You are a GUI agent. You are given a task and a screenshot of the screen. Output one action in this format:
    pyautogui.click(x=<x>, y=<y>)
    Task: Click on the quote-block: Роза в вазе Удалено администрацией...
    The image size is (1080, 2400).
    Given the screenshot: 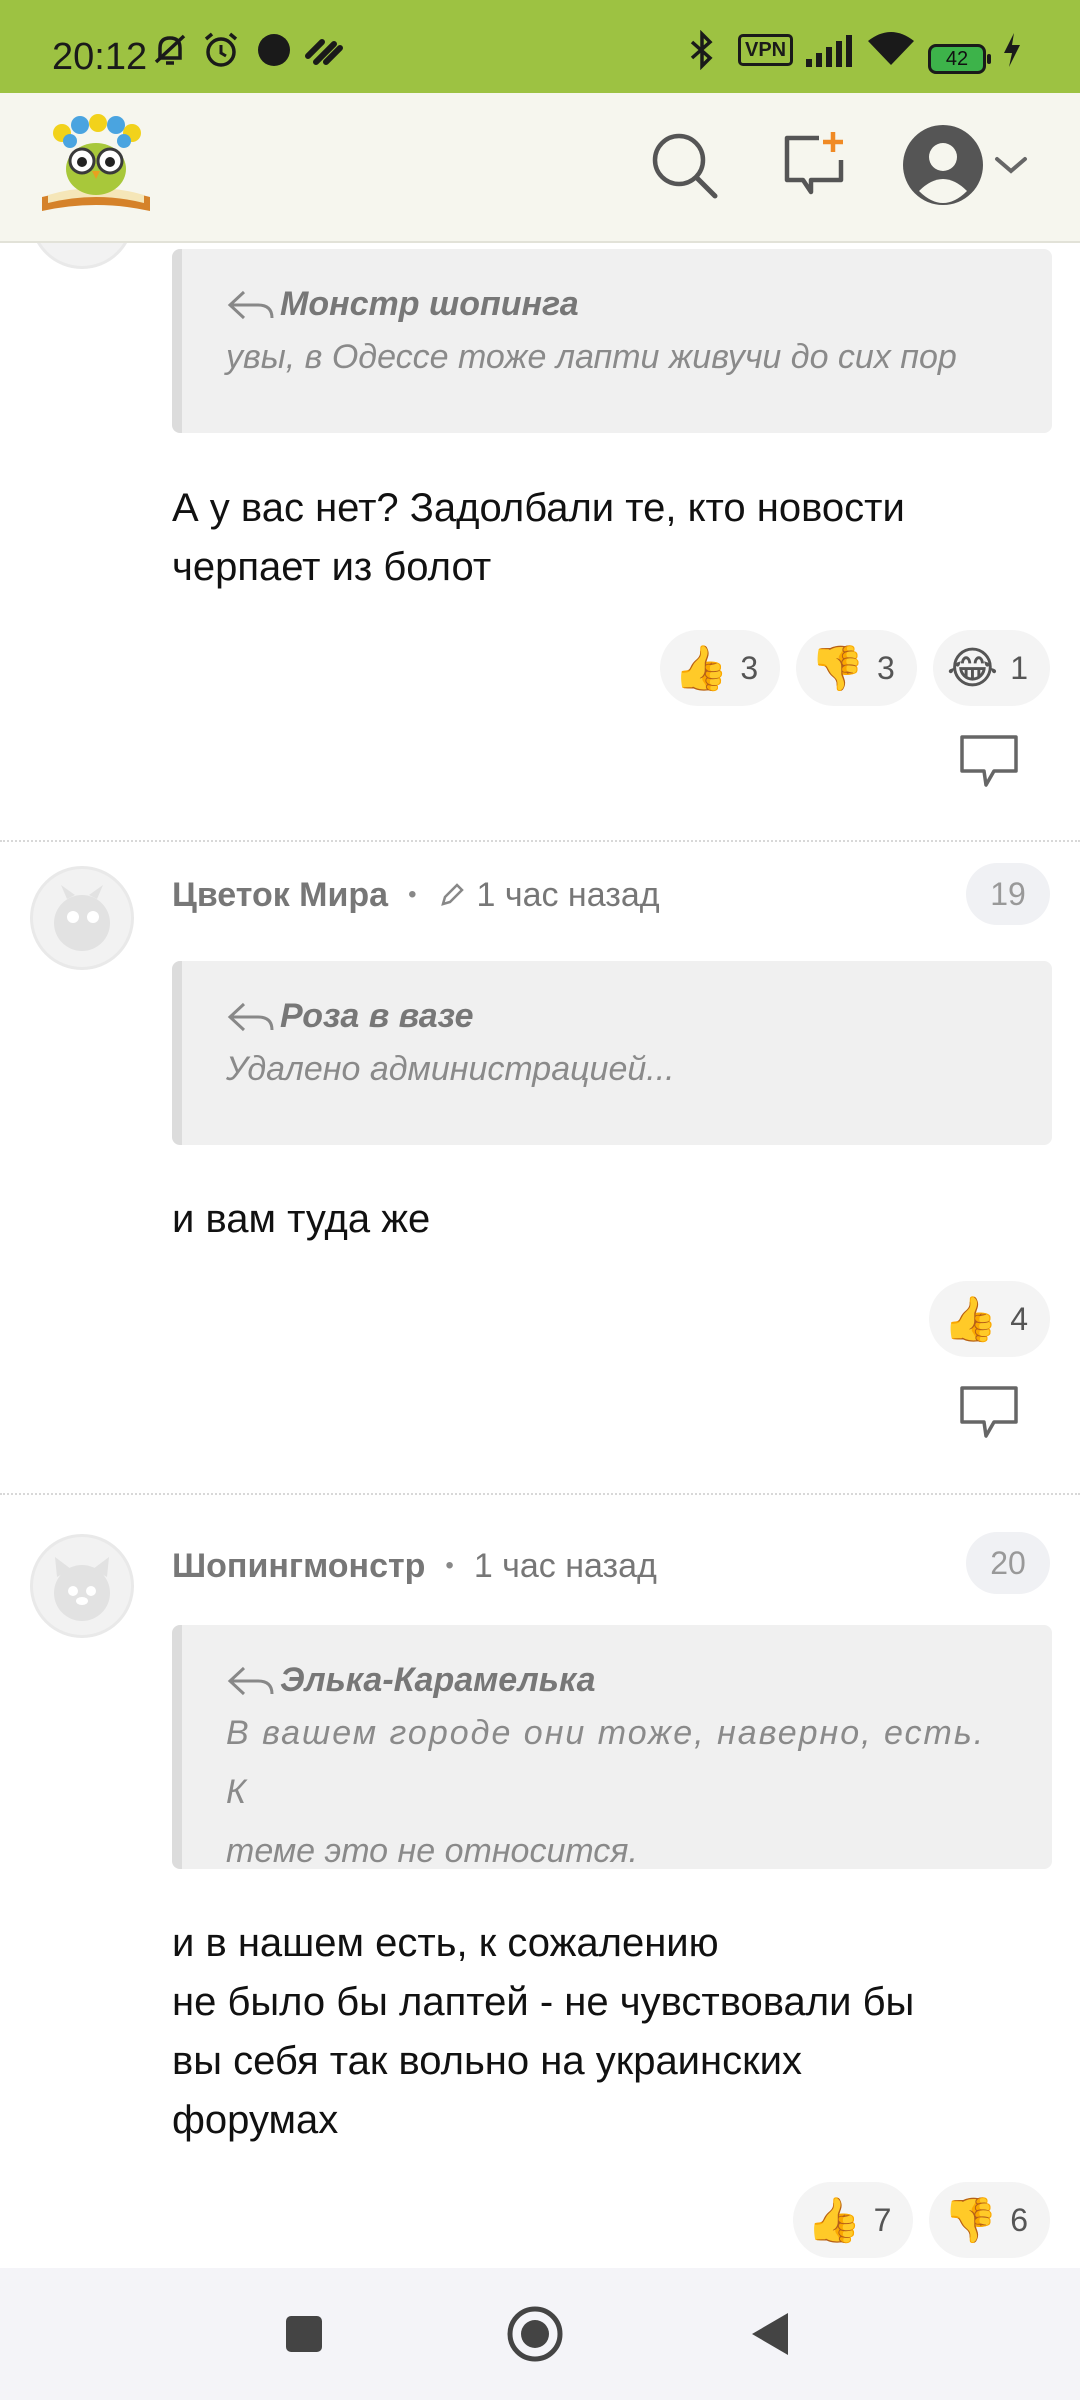 What is the action you would take?
    pyautogui.click(x=612, y=1053)
    